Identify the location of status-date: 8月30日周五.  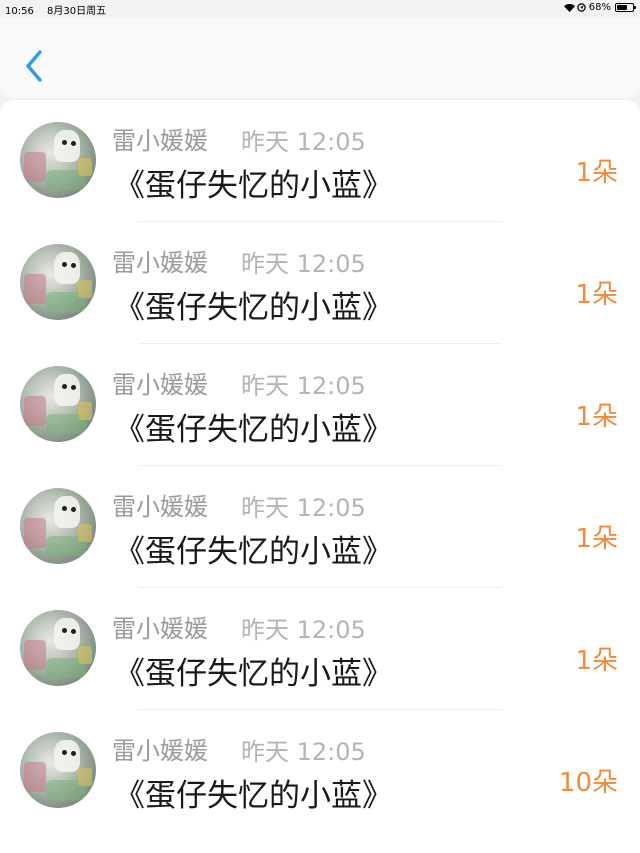
(77, 11).